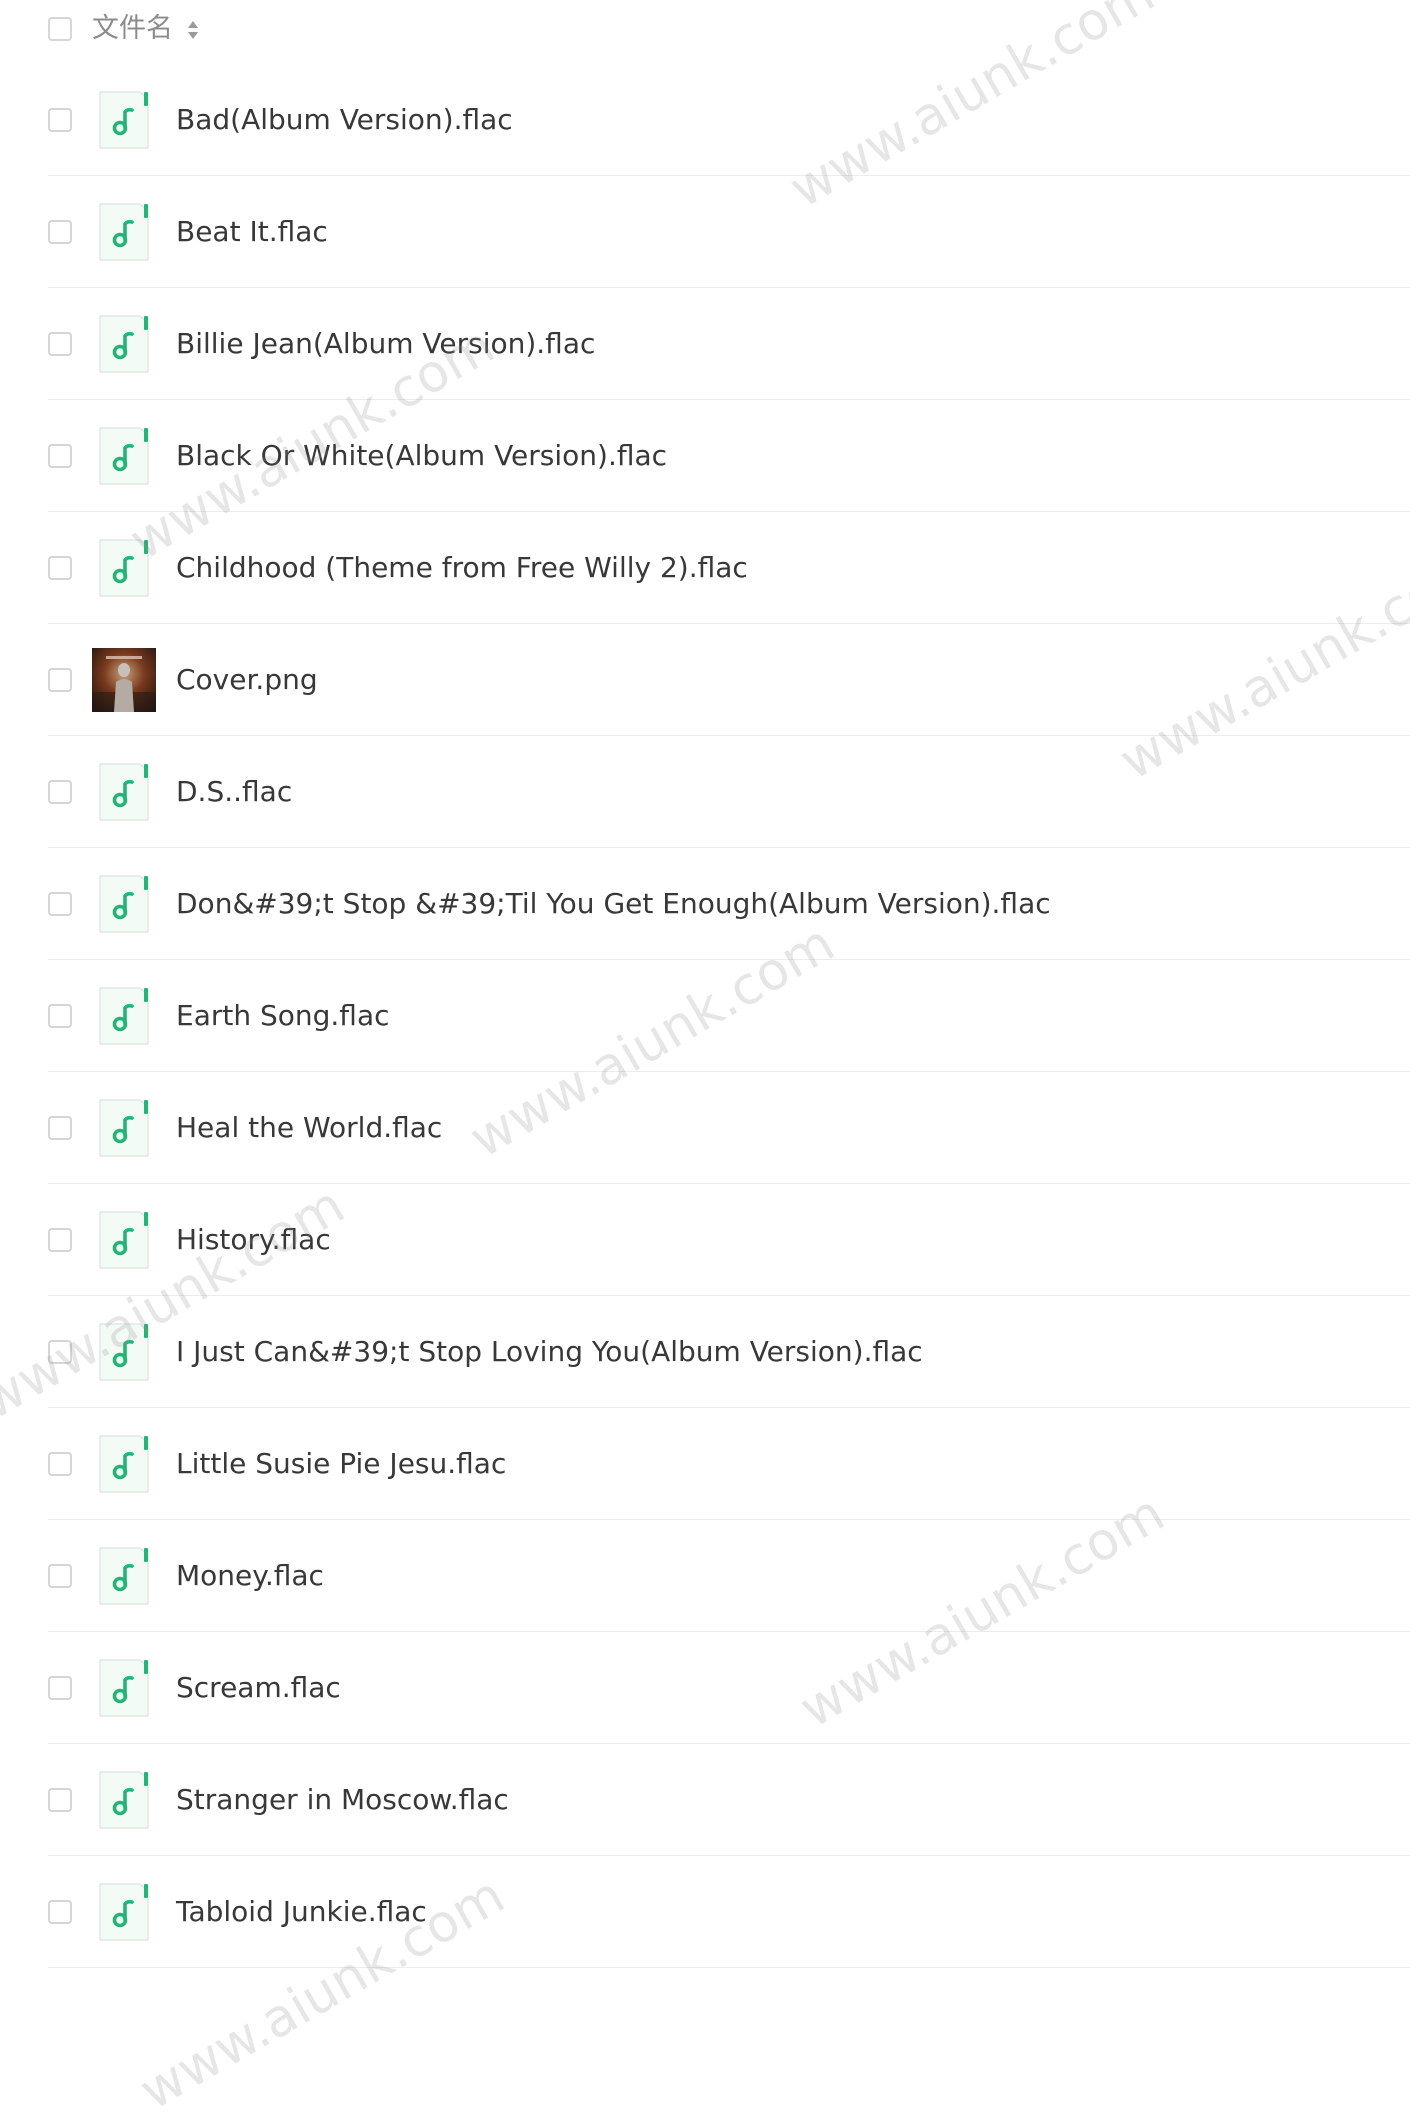 This screenshot has width=1410, height=2122. I want to click on file-row: Bad(Album Version).flac, so click(705, 120).